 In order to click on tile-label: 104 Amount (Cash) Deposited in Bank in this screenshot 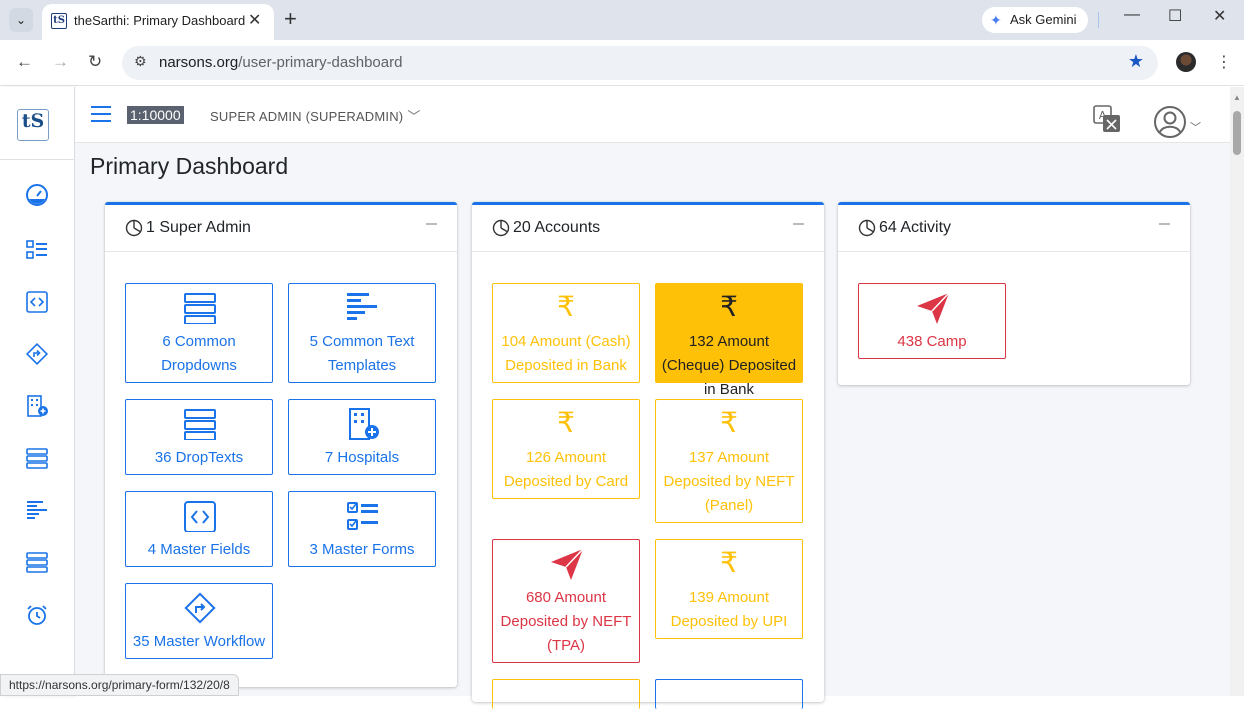, I will do `click(566, 353)`.